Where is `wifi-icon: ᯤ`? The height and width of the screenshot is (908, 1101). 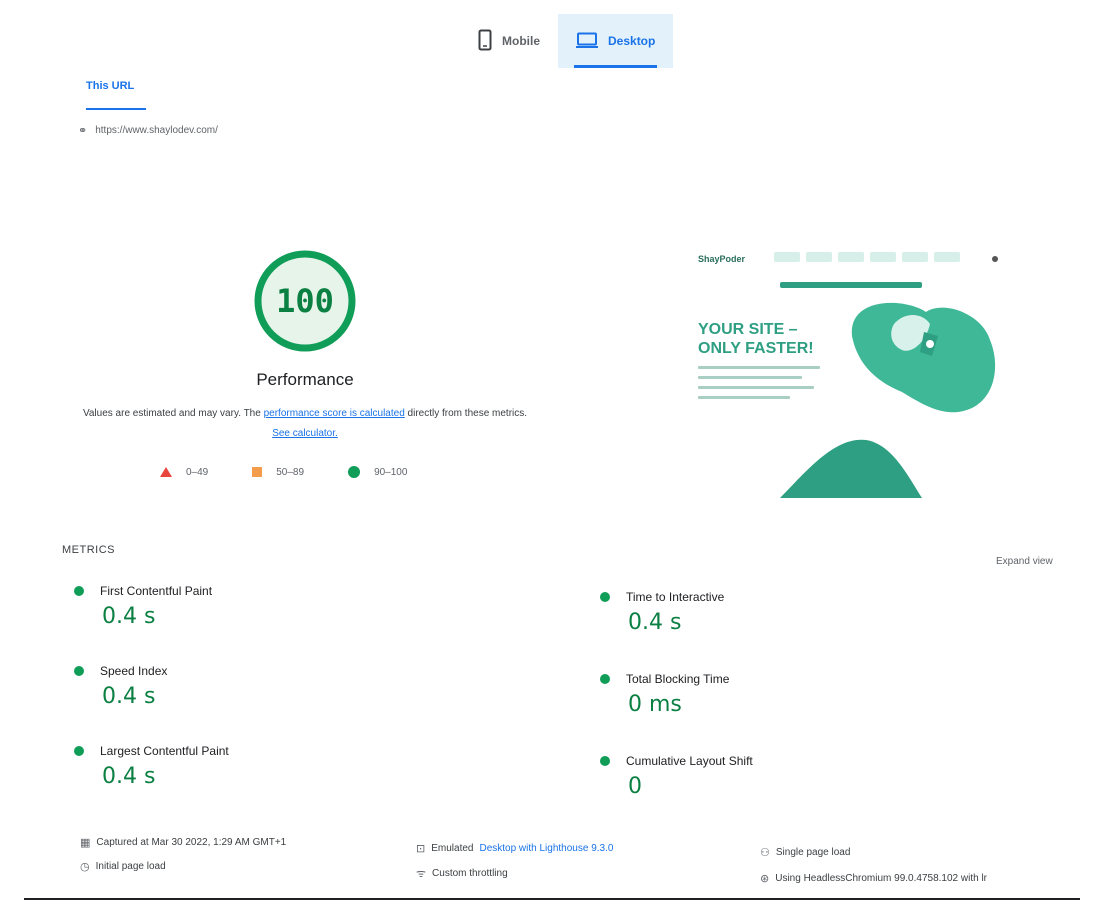 wifi-icon: ᯤ is located at coordinates (421, 874).